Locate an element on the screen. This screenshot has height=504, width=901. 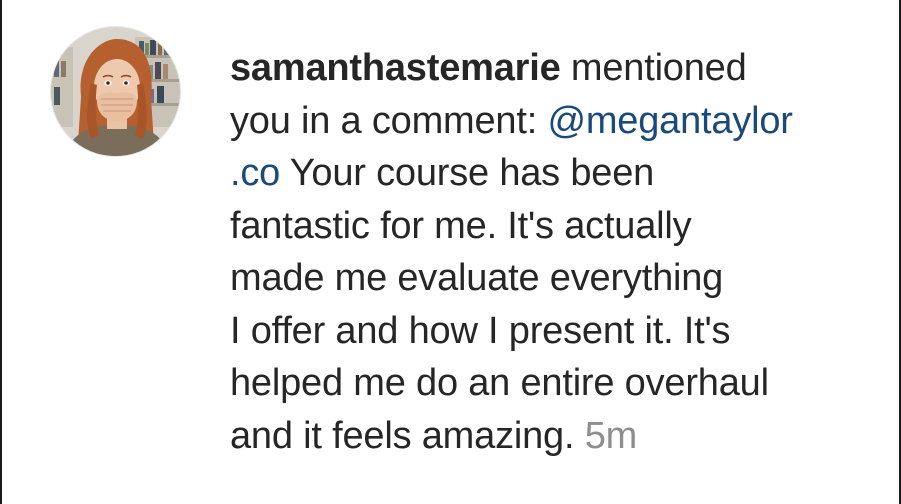
notification-line: samanthastemarie mentioned is located at coordinates (550, 68).